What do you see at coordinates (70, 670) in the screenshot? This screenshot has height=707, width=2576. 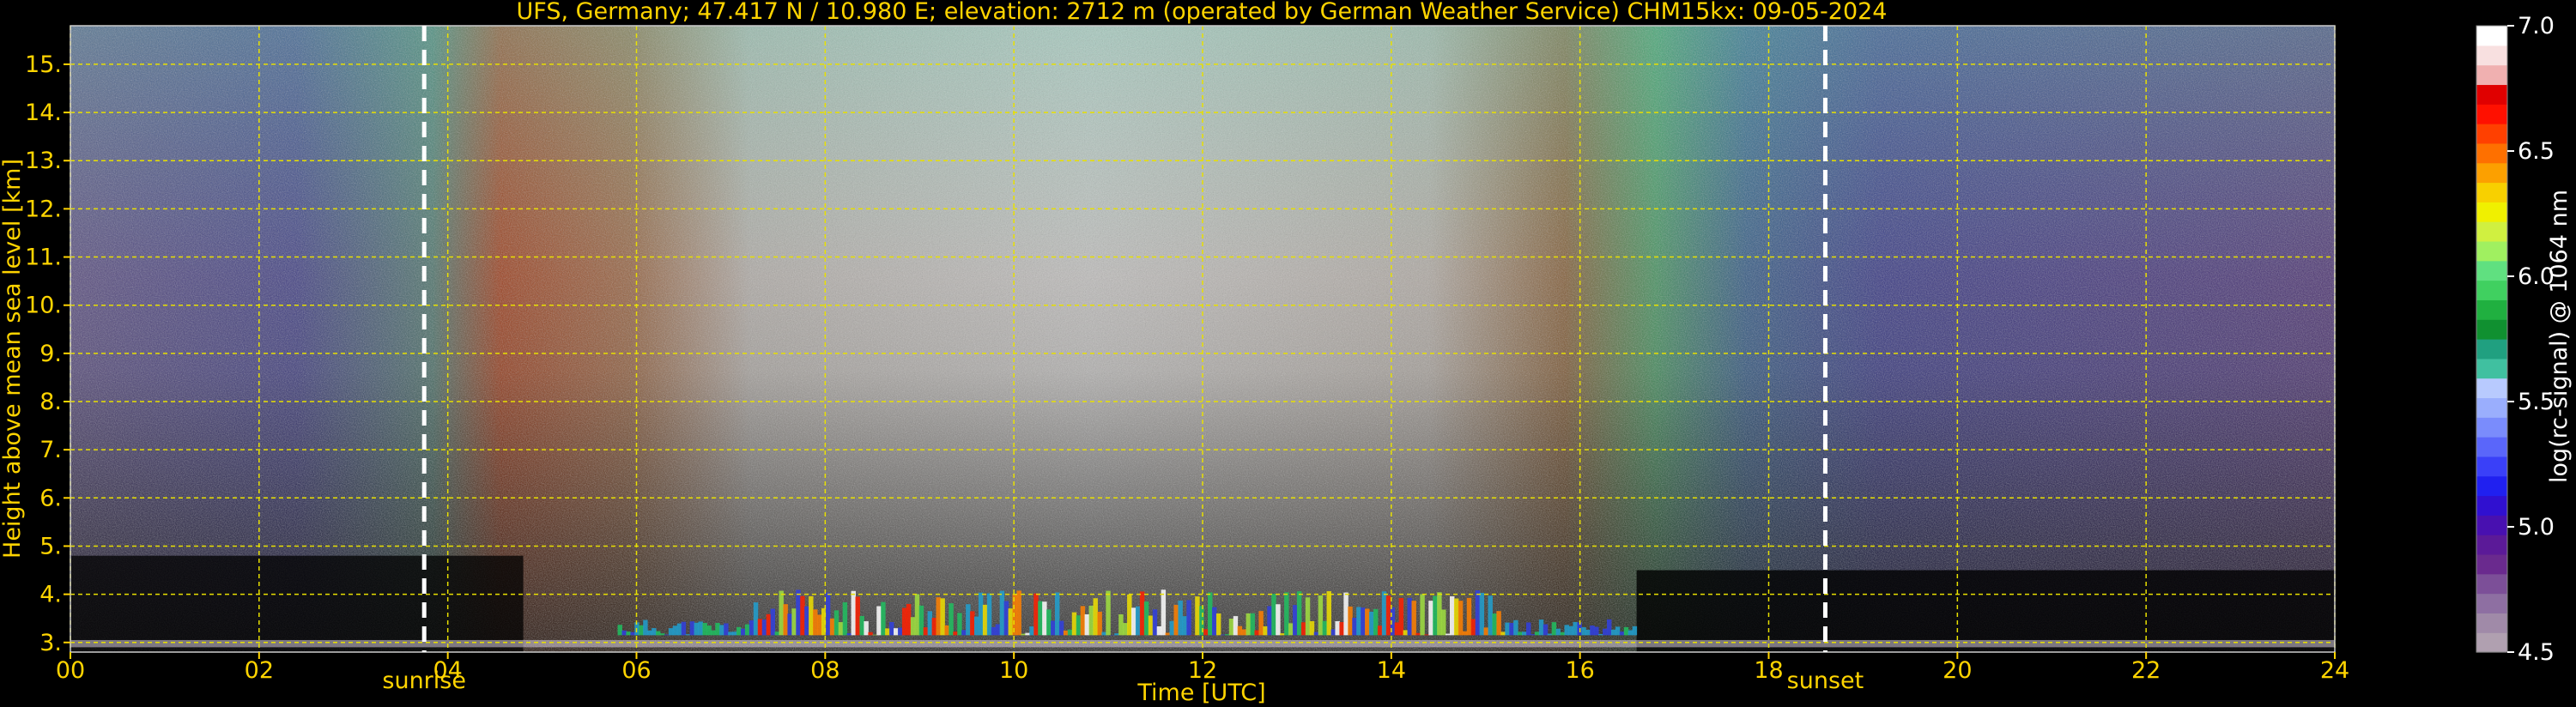 I see `x-tick-label: 00` at bounding box center [70, 670].